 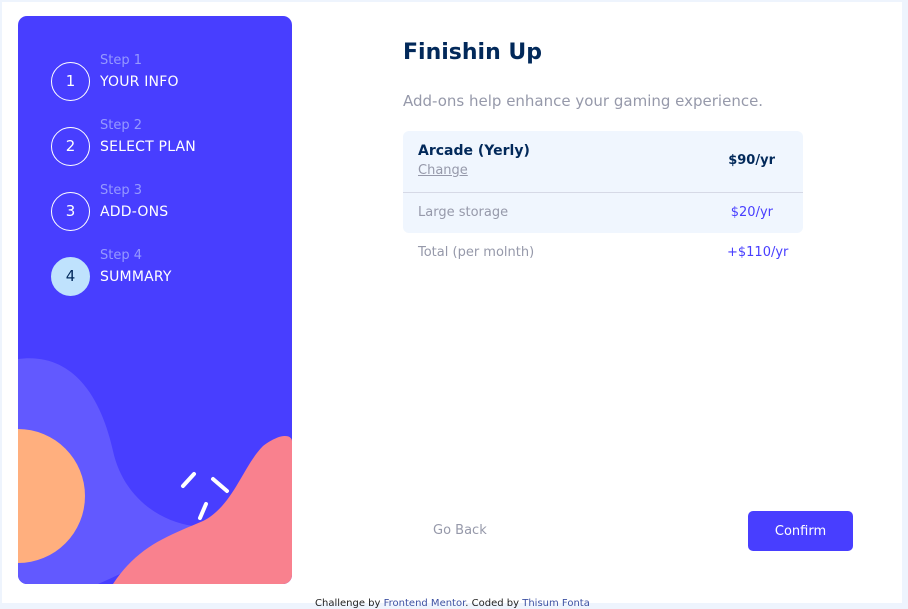 I want to click on step-caption-3: Step 3, so click(x=121, y=190).